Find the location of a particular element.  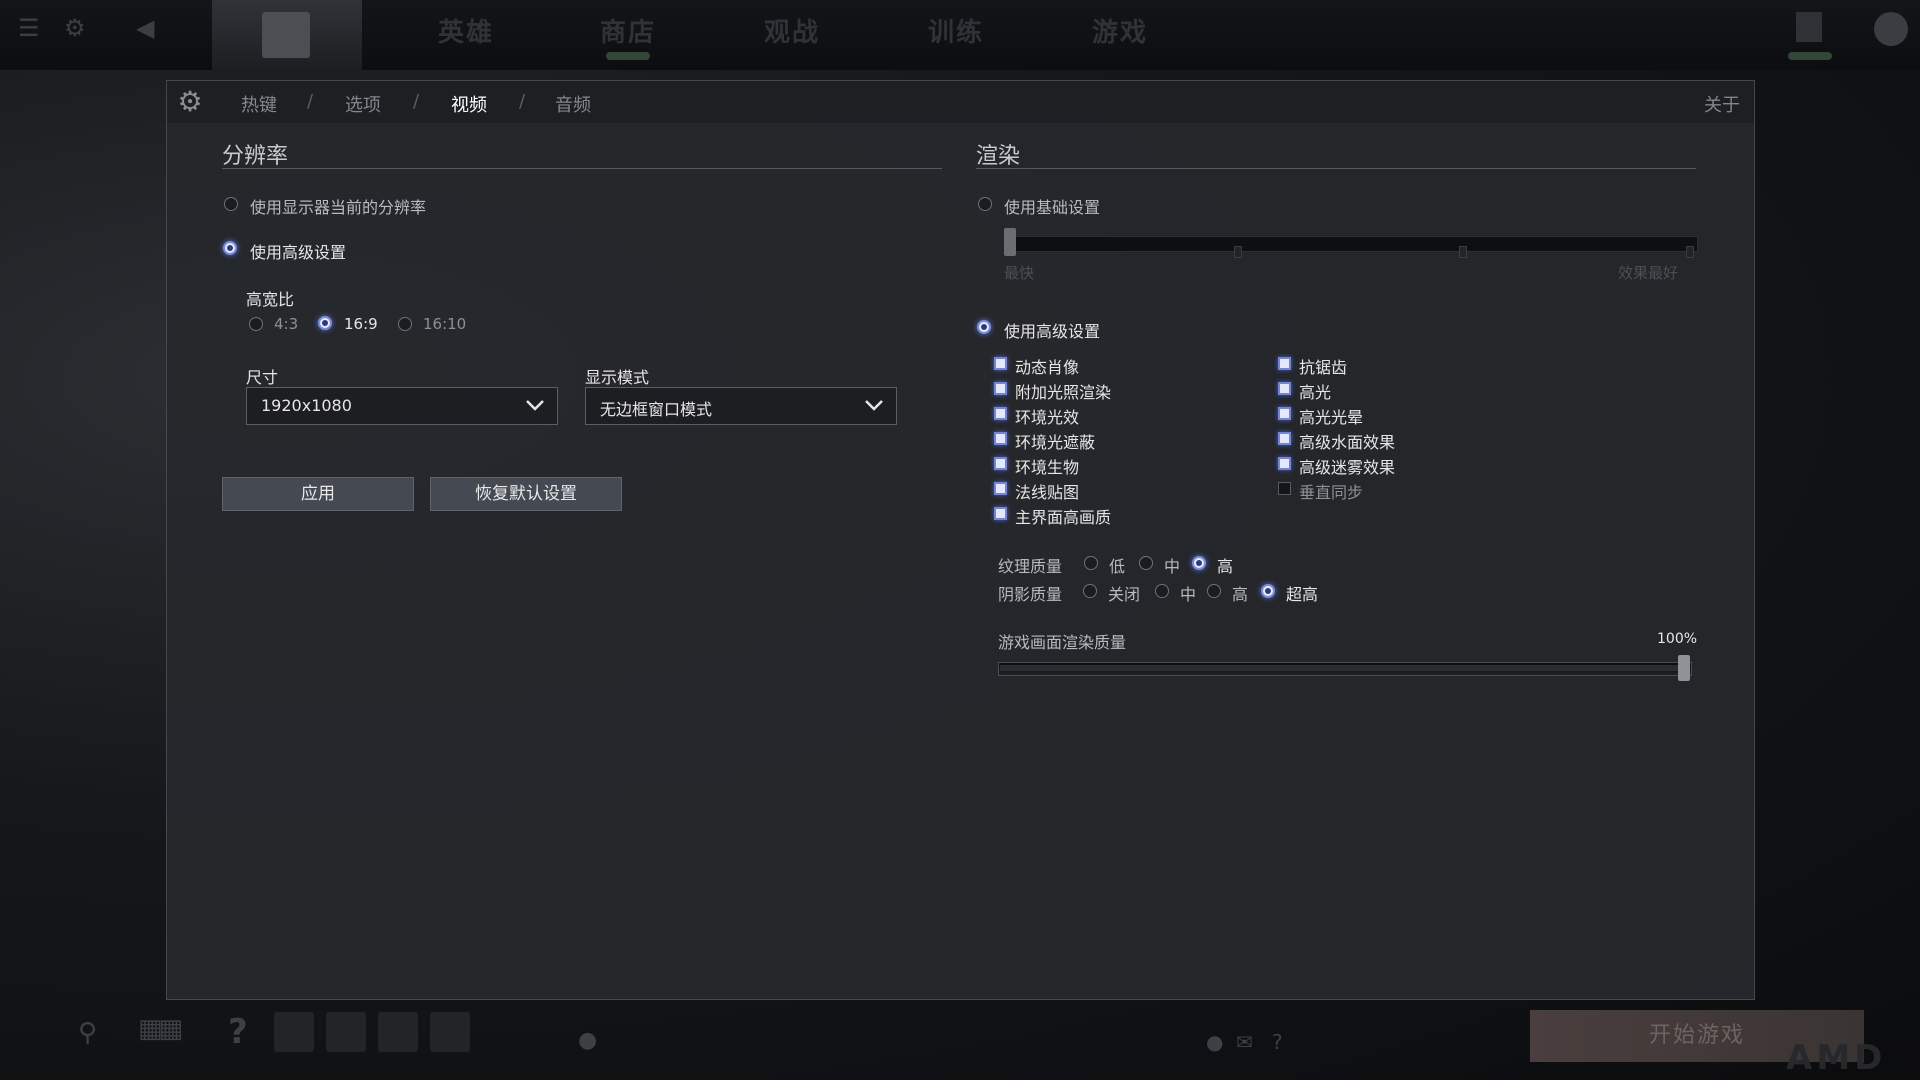

checkbox-label: 抗锯齿 is located at coordinates (1323, 367).